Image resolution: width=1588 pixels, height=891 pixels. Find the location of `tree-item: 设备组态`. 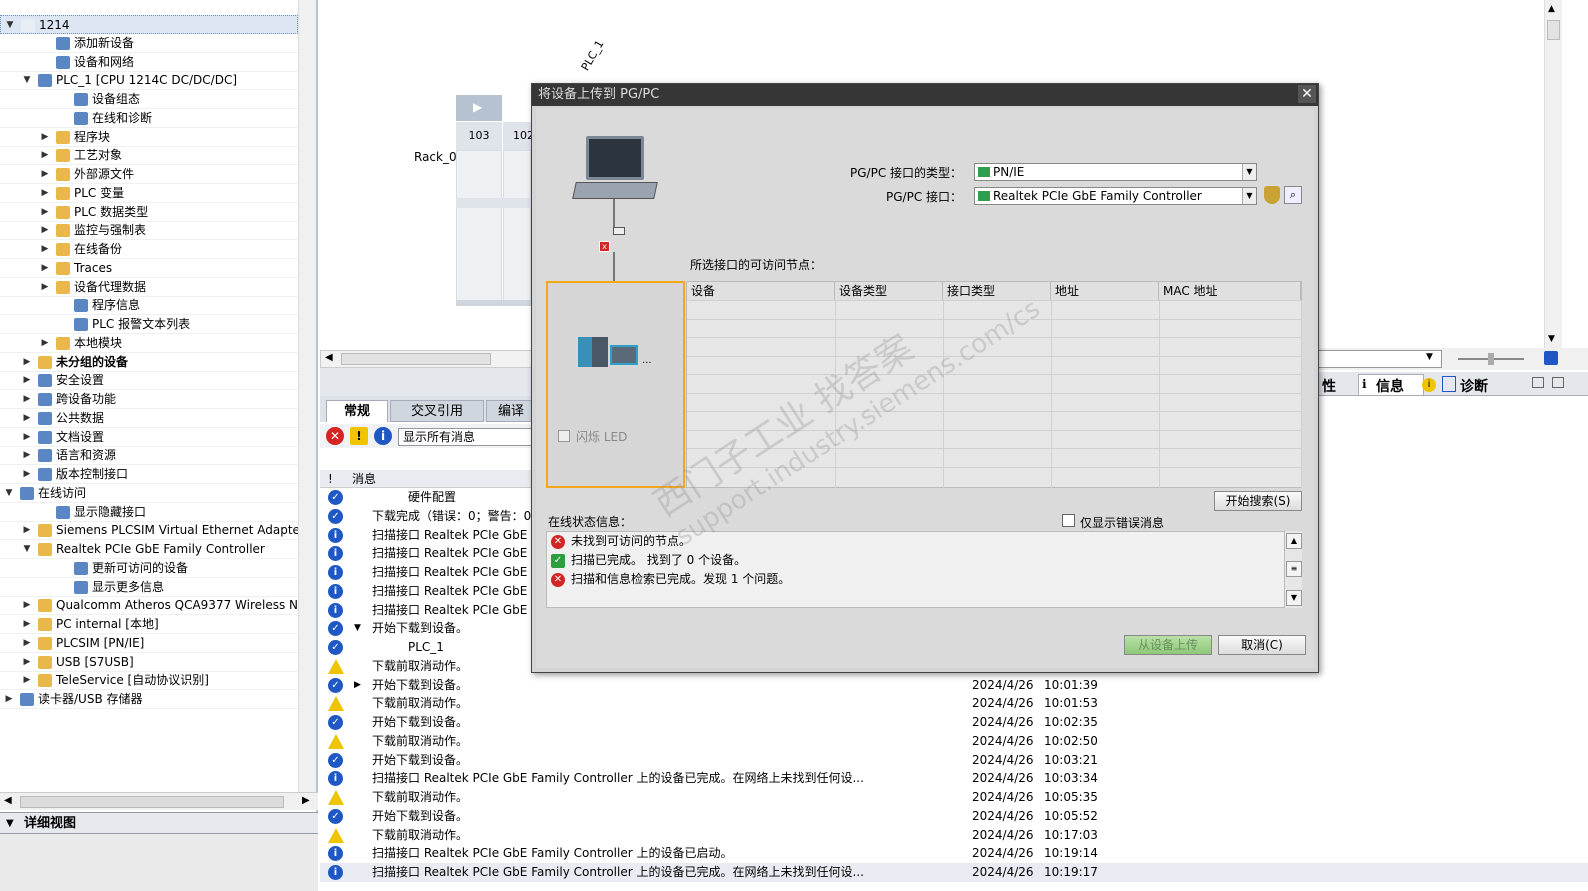

tree-item: 设备组态 is located at coordinates (149, 99).